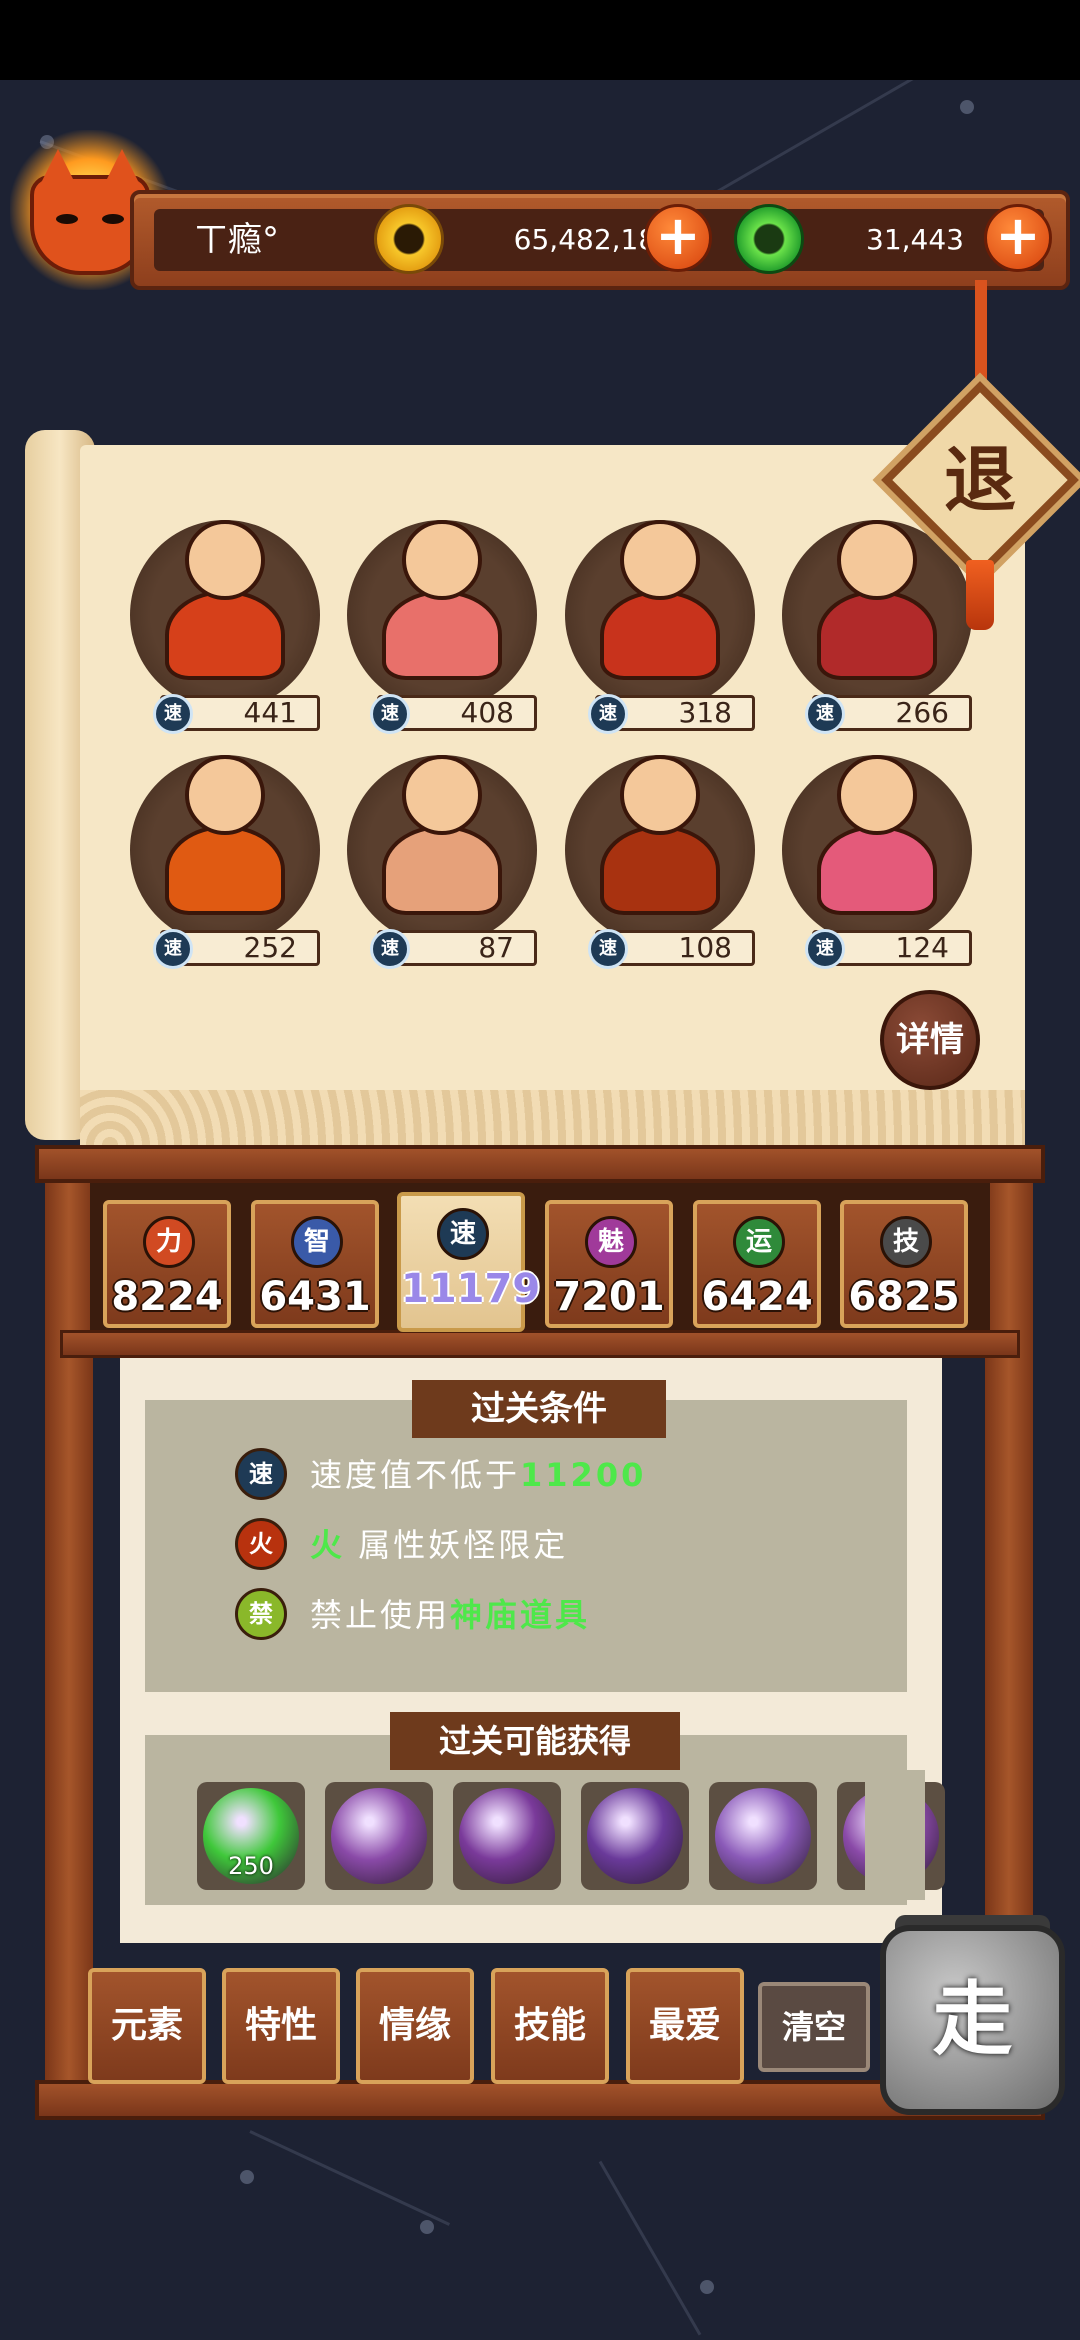  I want to click on stat-badge-icon: 技, so click(906, 1242).